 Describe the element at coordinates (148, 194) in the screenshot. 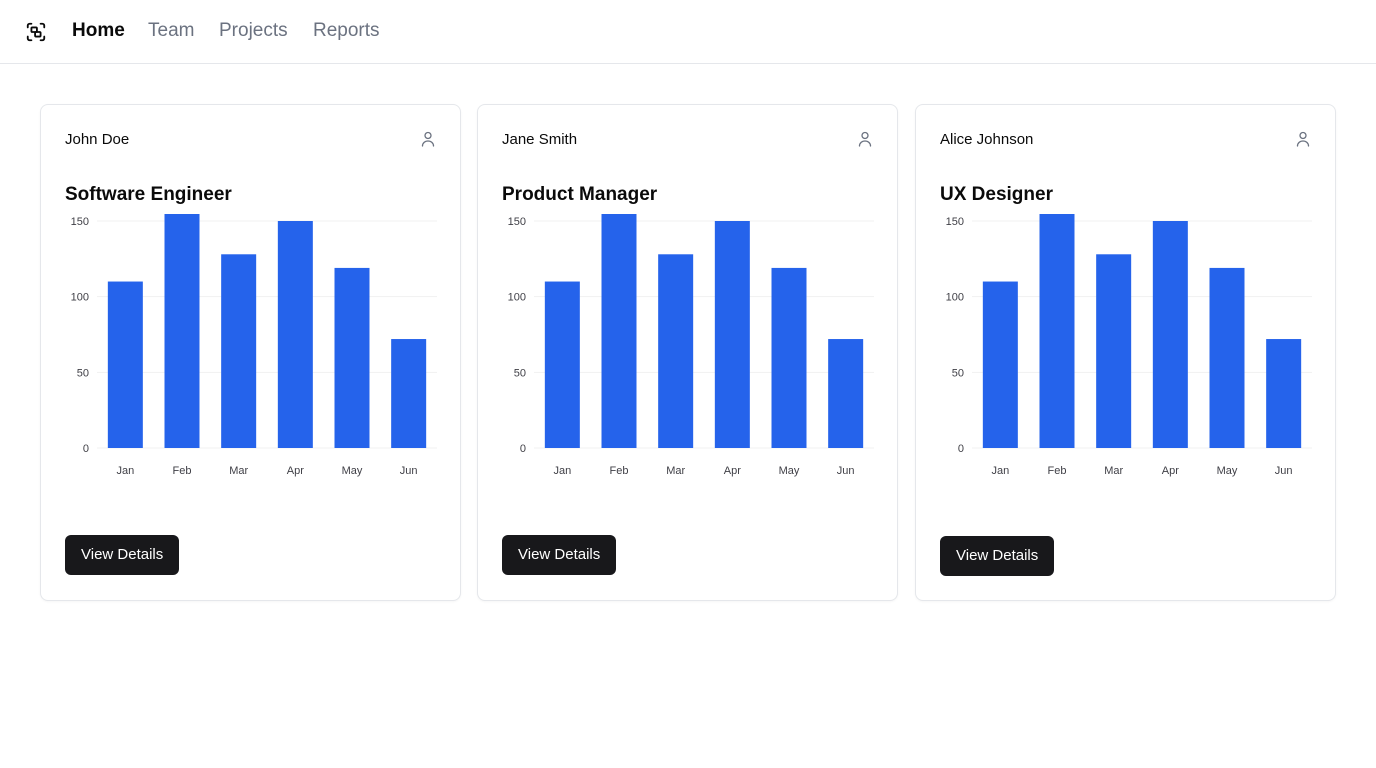

I see `employee-role: Software Engineer` at that location.